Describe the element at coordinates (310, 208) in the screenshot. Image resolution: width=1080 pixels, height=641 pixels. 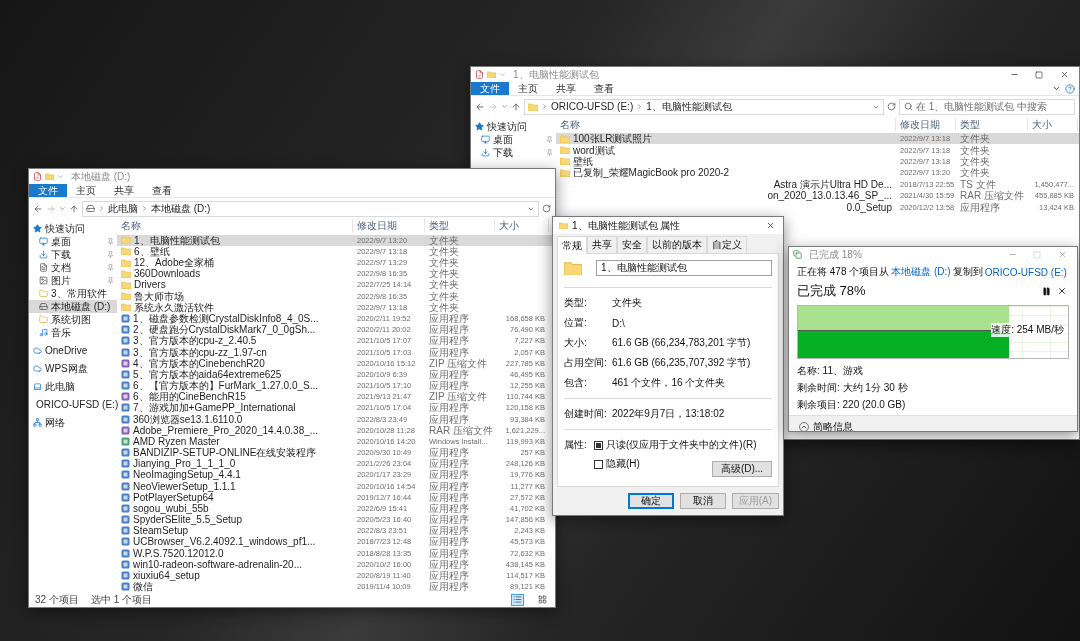
I see `address-bar: 此电脑 本地磁盘 (D:)` at that location.